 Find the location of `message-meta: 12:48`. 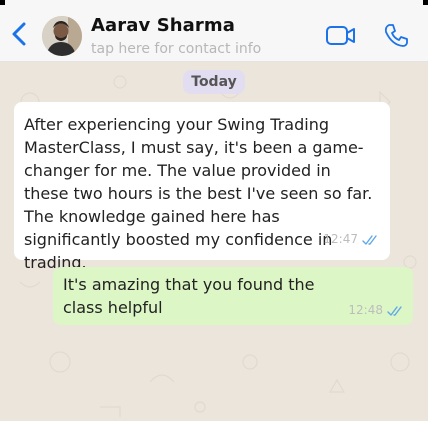

message-meta: 12:48 is located at coordinates (376, 310).